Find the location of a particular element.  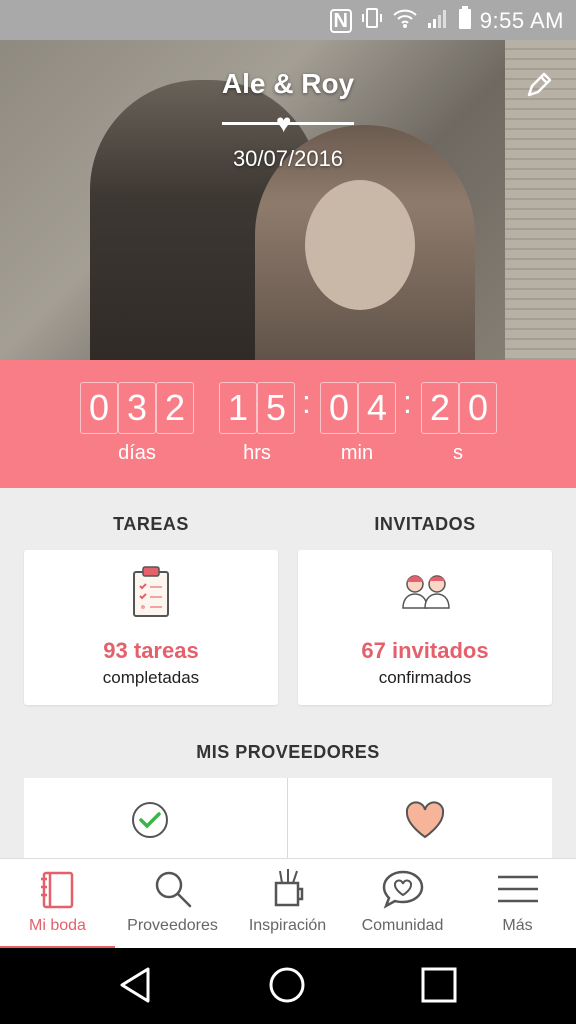

system-navigation-bar is located at coordinates (288, 986).